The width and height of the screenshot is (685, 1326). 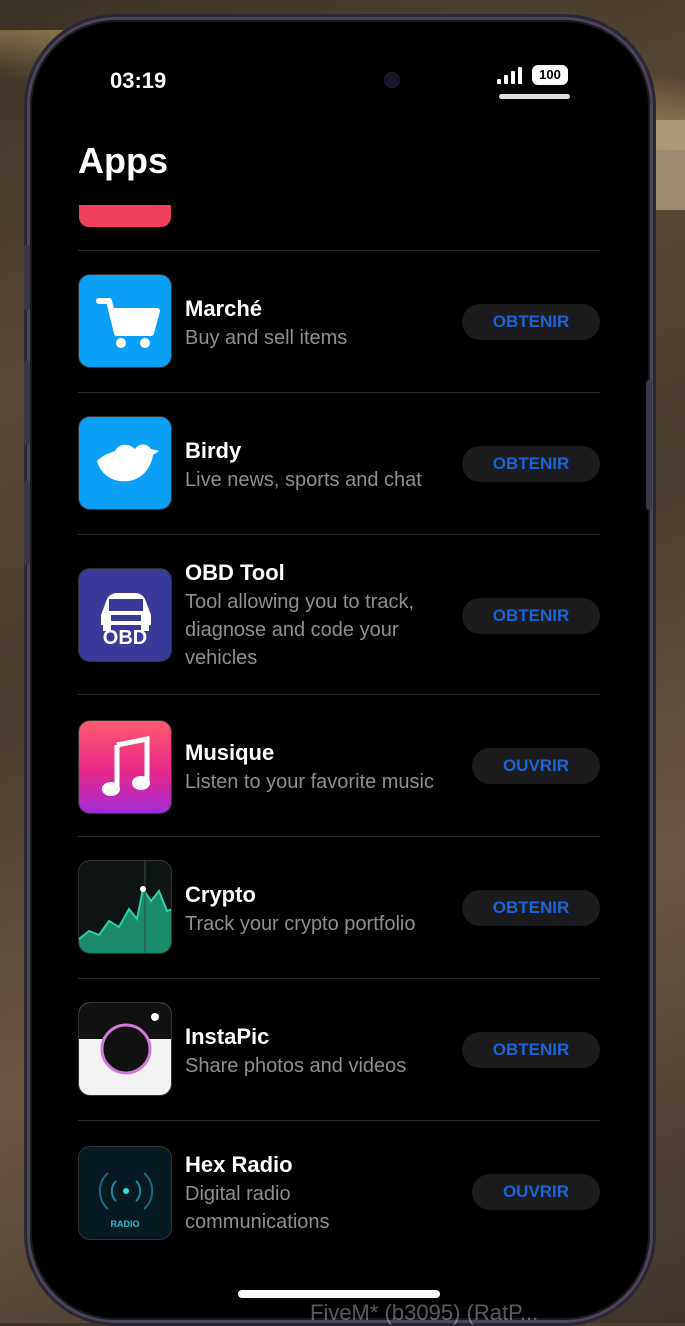 I want to click on chart-icon, so click(x=125, y=907).